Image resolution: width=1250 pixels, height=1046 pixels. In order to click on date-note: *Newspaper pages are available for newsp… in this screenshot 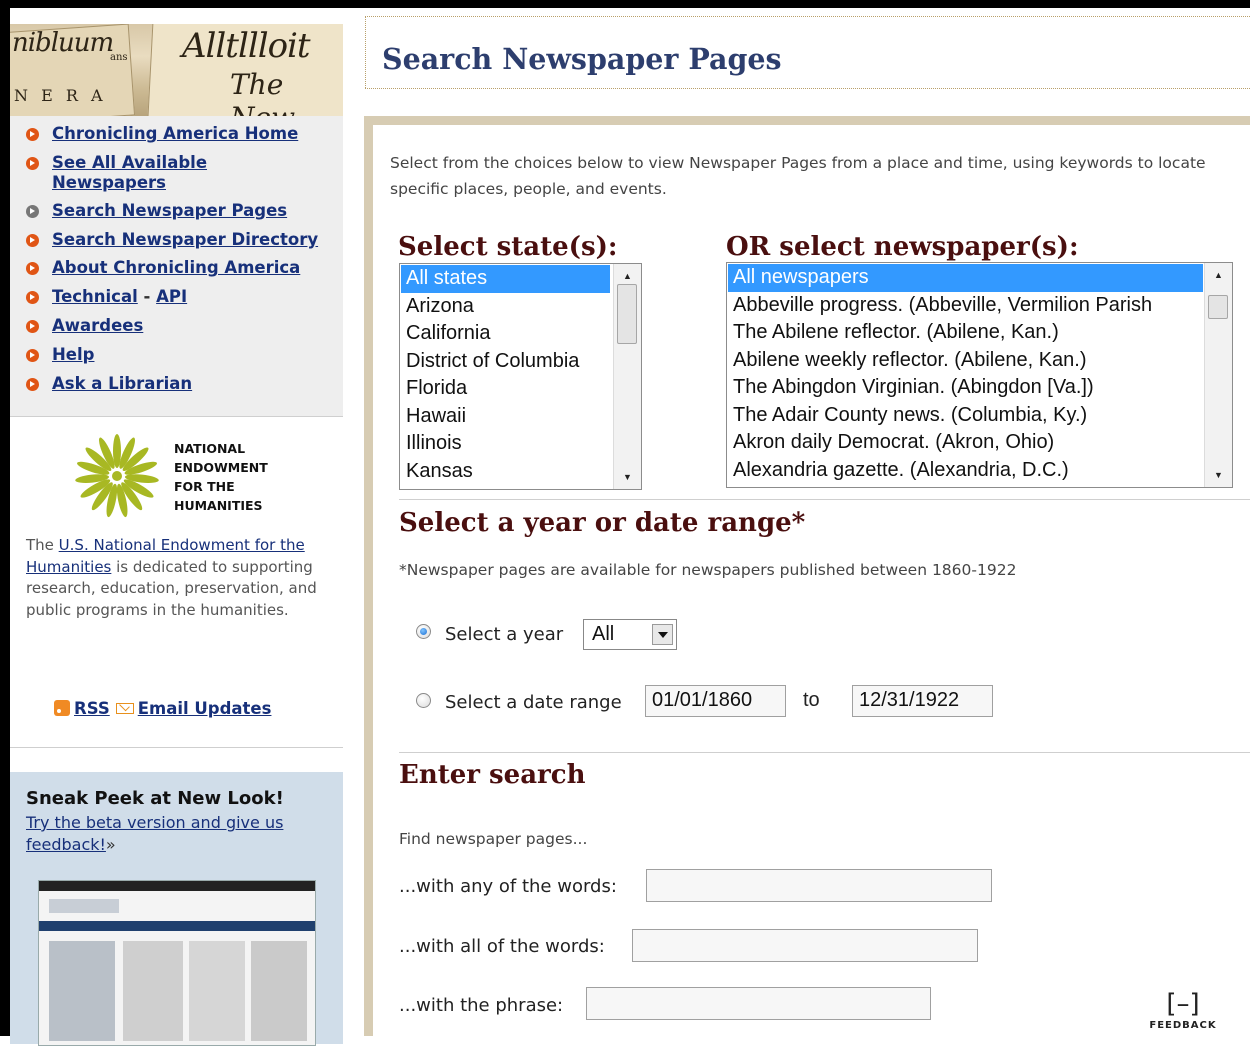, I will do `click(708, 570)`.